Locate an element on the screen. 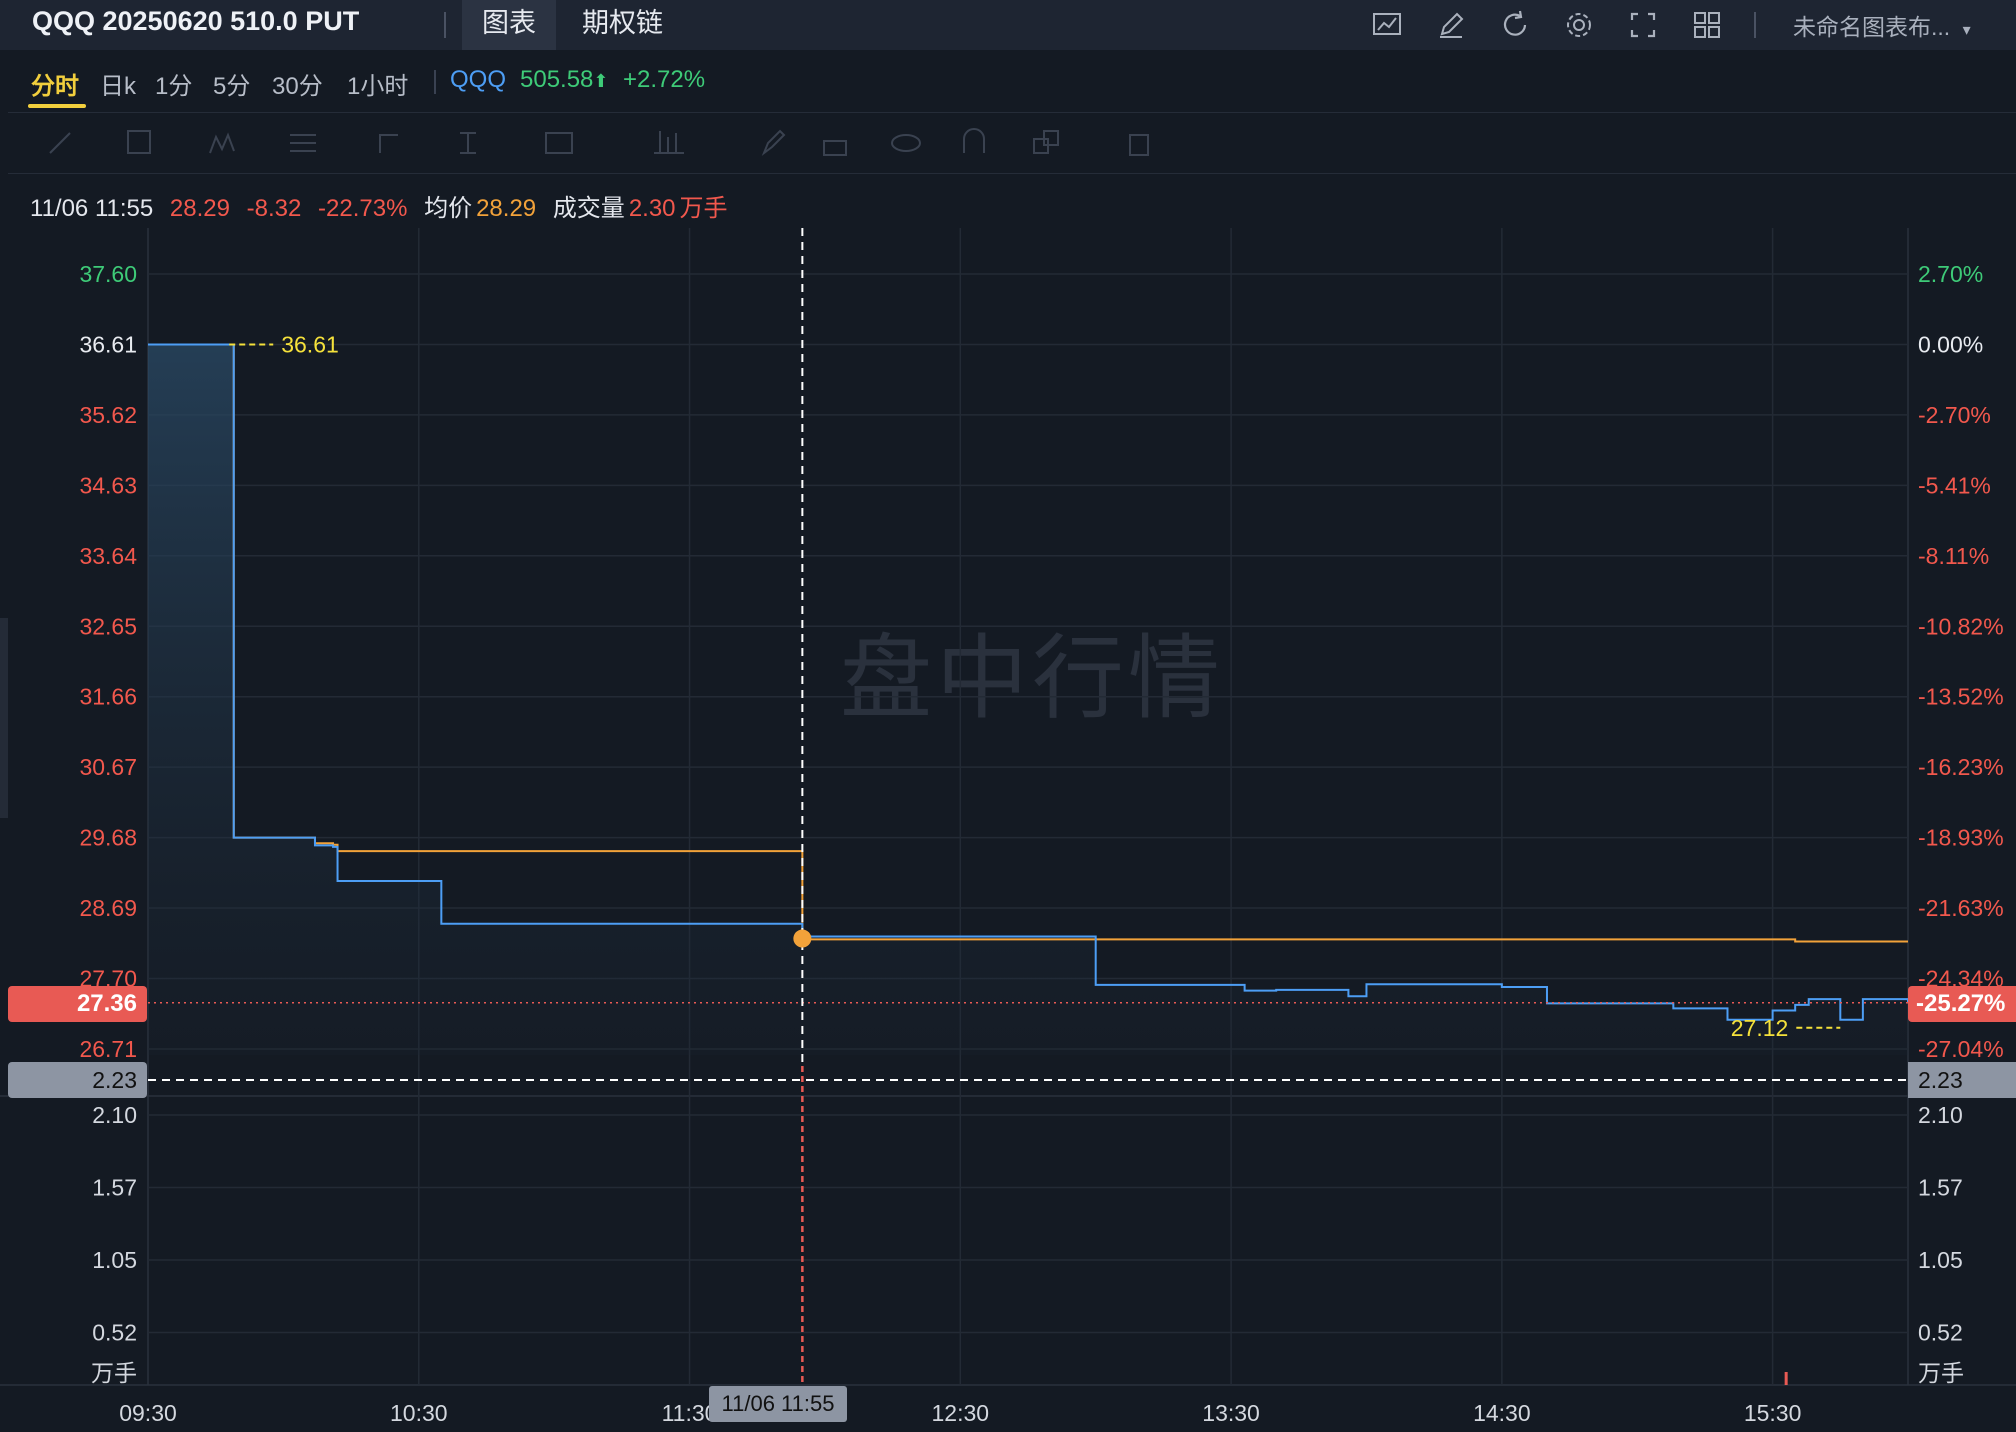  pct-tick-label: -16.23% is located at coordinates (1961, 767).